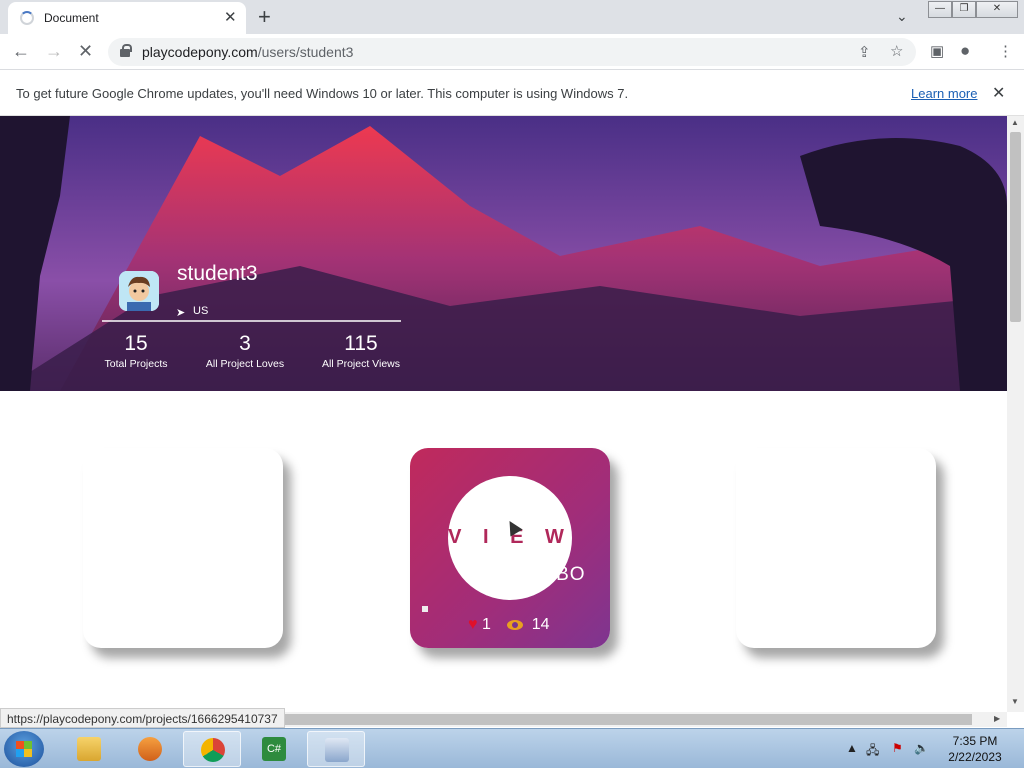 Image resolution: width=1024 pixels, height=768 pixels. Describe the element at coordinates (965, 51) in the screenshot. I see `profile-avatar-icon: ●` at that location.